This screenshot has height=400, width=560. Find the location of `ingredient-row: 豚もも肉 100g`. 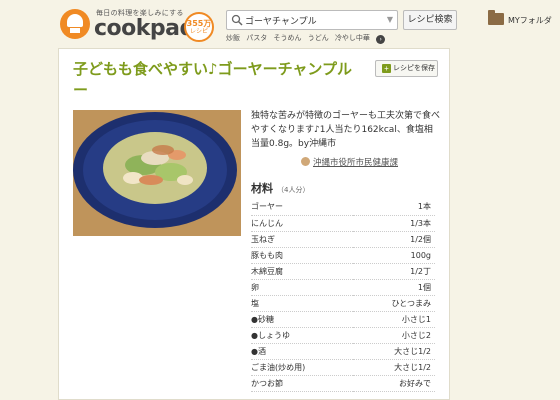

ingredient-row: 豚もも肉 100g is located at coordinates (343, 255).